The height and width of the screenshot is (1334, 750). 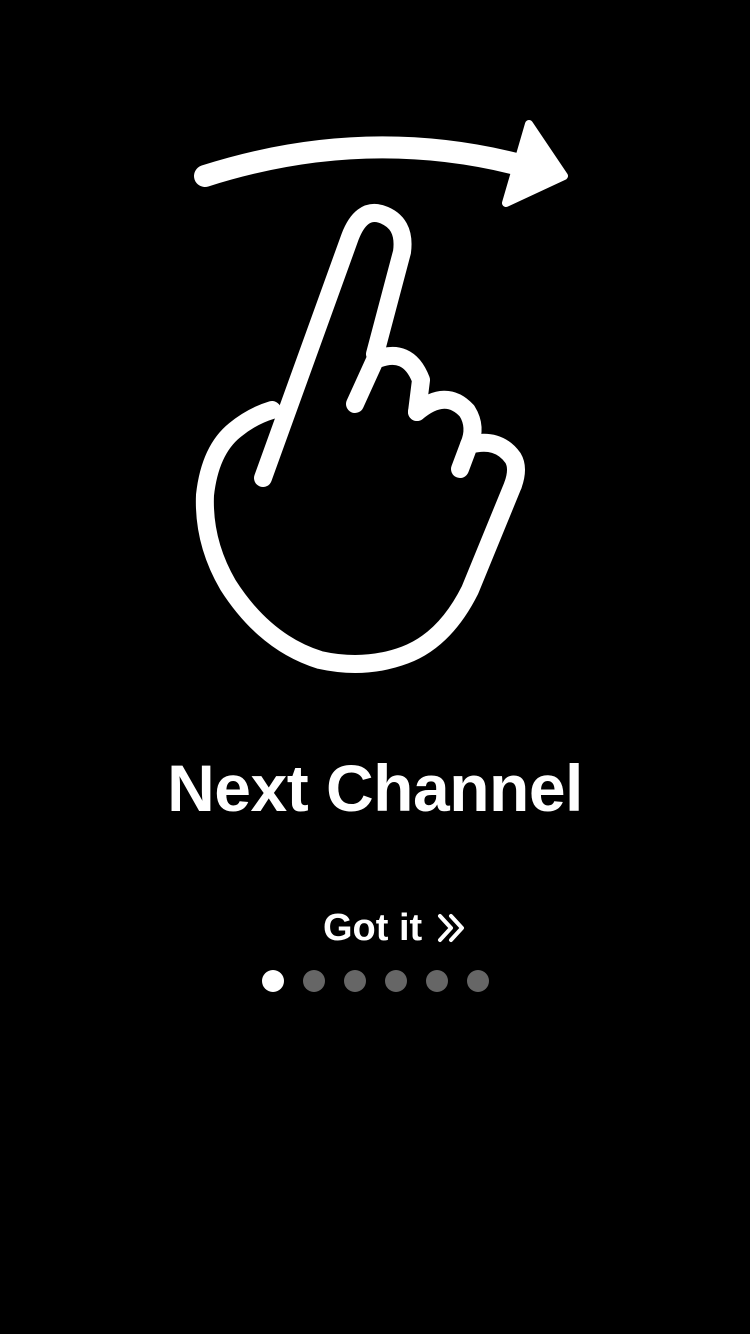 What do you see at coordinates (451, 928) in the screenshot?
I see `double-chevron-right-icon` at bounding box center [451, 928].